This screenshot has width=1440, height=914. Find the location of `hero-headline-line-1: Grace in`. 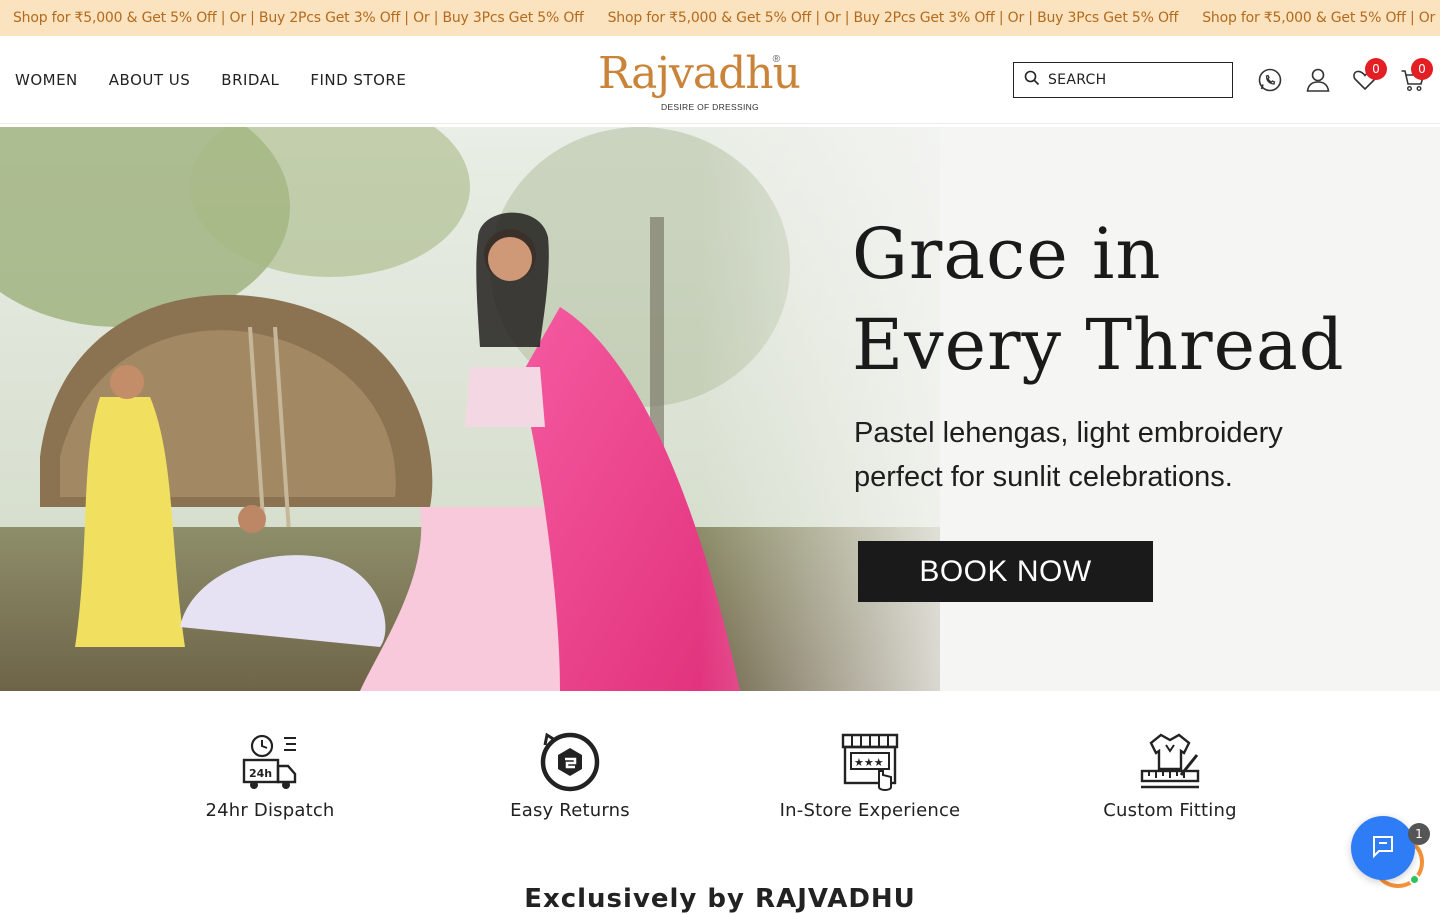

hero-headline-line-1: Grace in is located at coordinates (1007, 254).